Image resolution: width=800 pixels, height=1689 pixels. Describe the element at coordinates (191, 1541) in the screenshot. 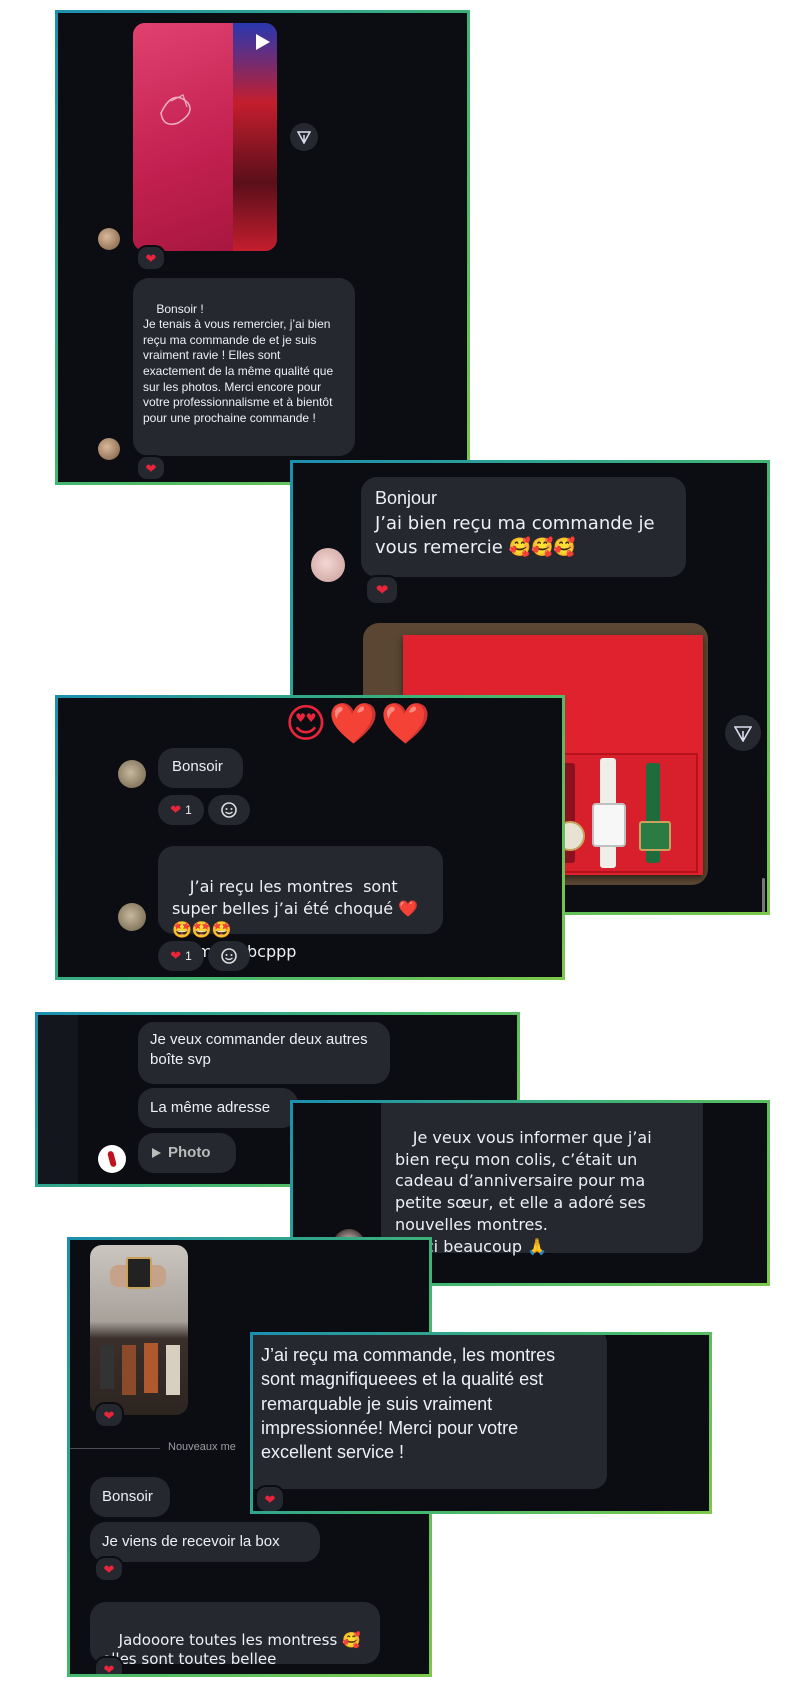

I see `message-text: Je viens de recevoir la box` at that location.